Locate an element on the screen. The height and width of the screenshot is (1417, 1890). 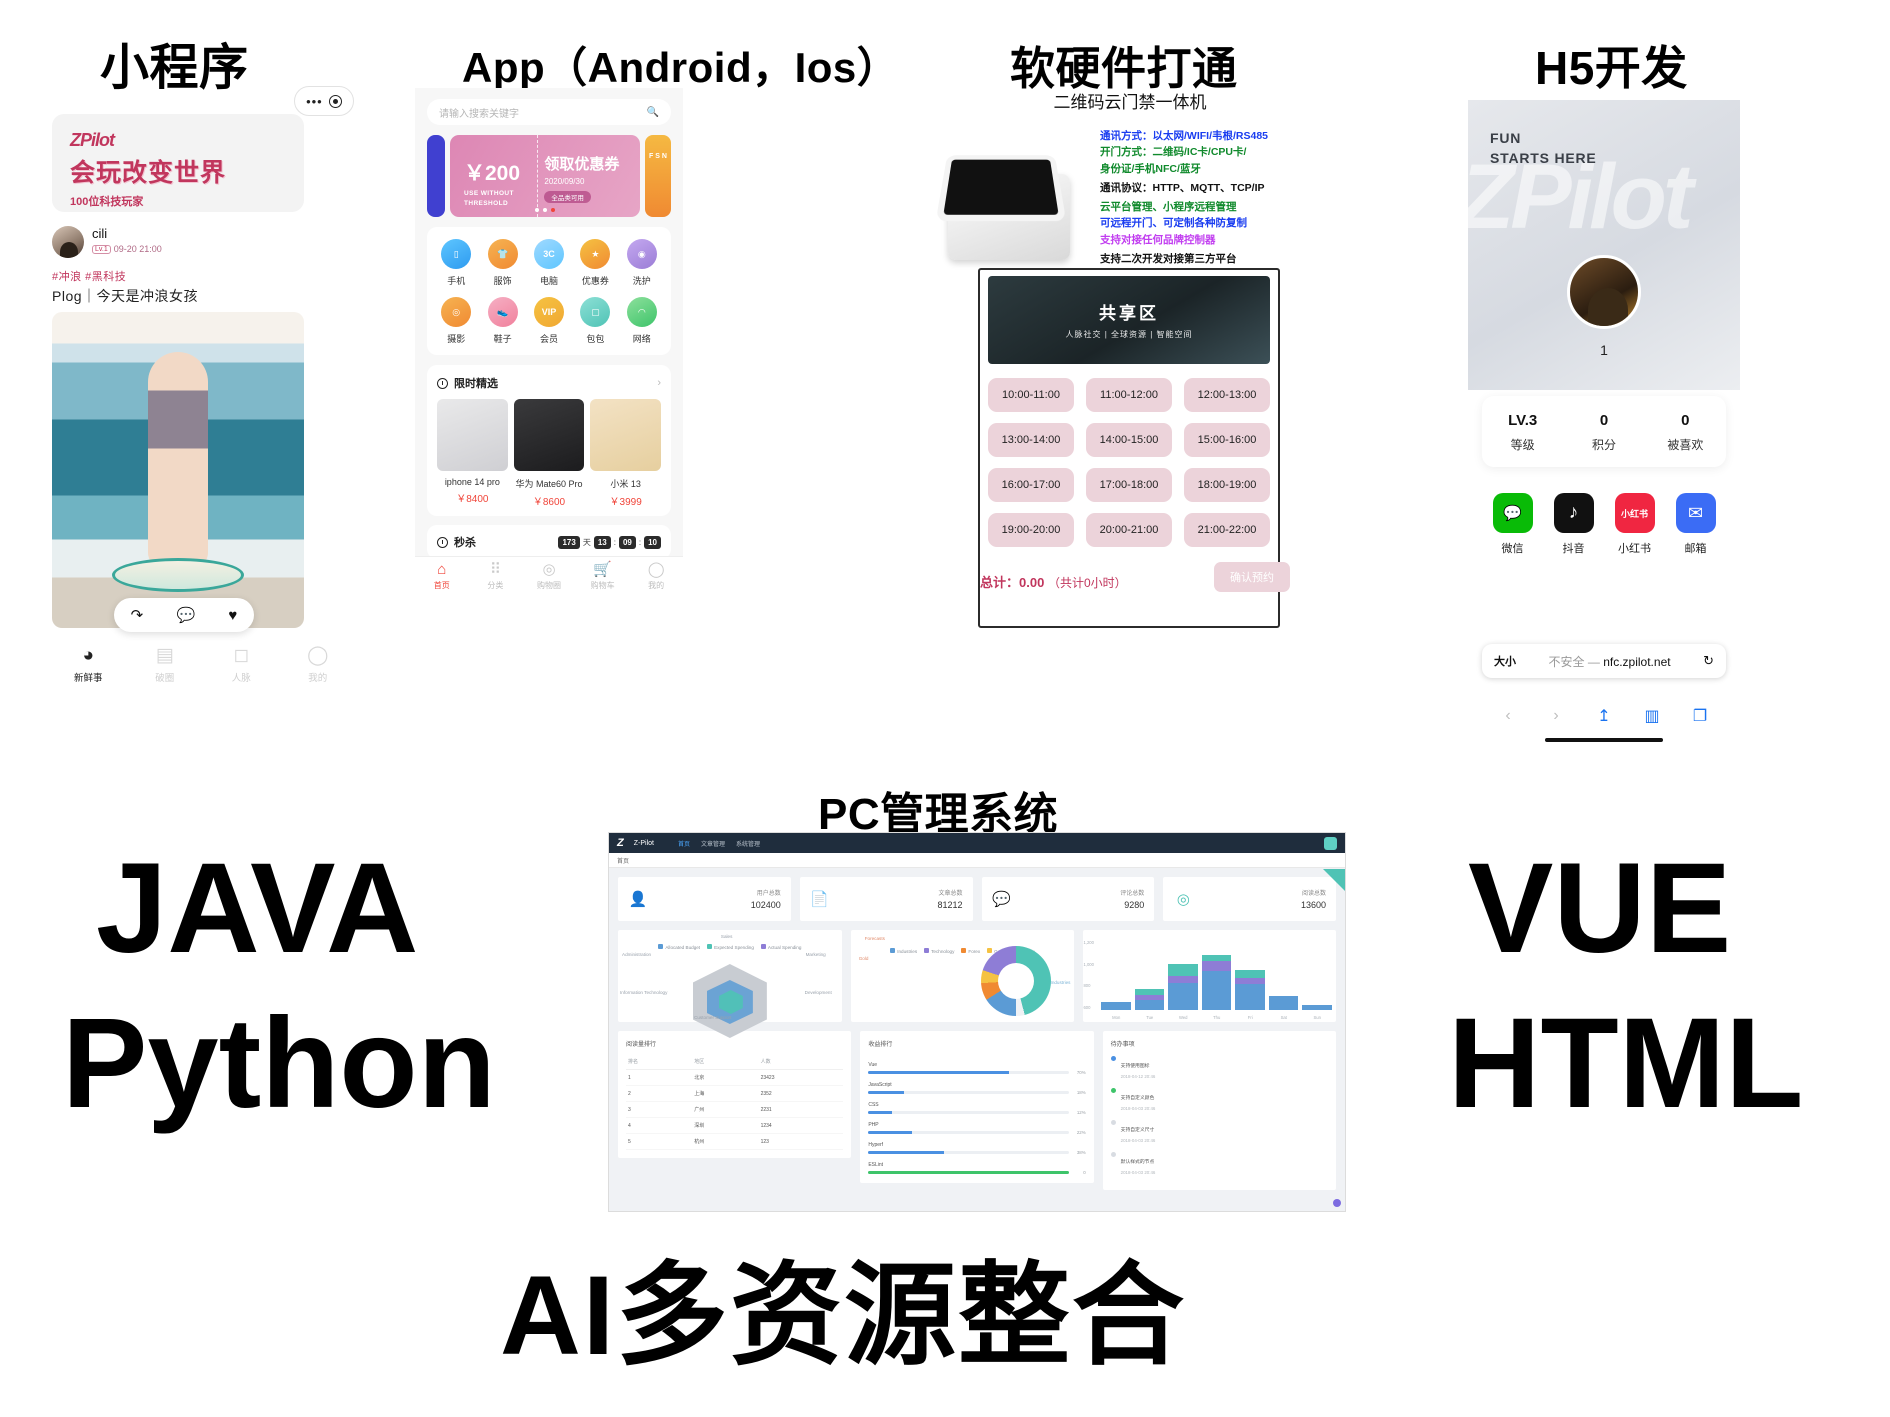
floating-action-button is located at coordinates (1337, 1203).